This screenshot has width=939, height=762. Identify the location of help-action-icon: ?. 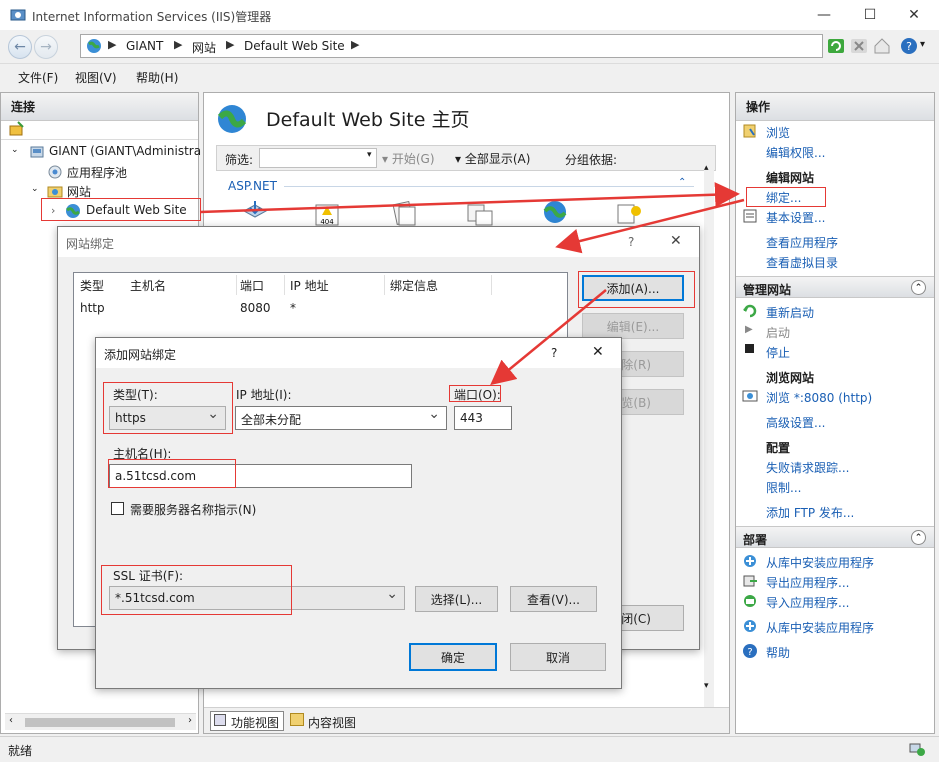
(750, 651).